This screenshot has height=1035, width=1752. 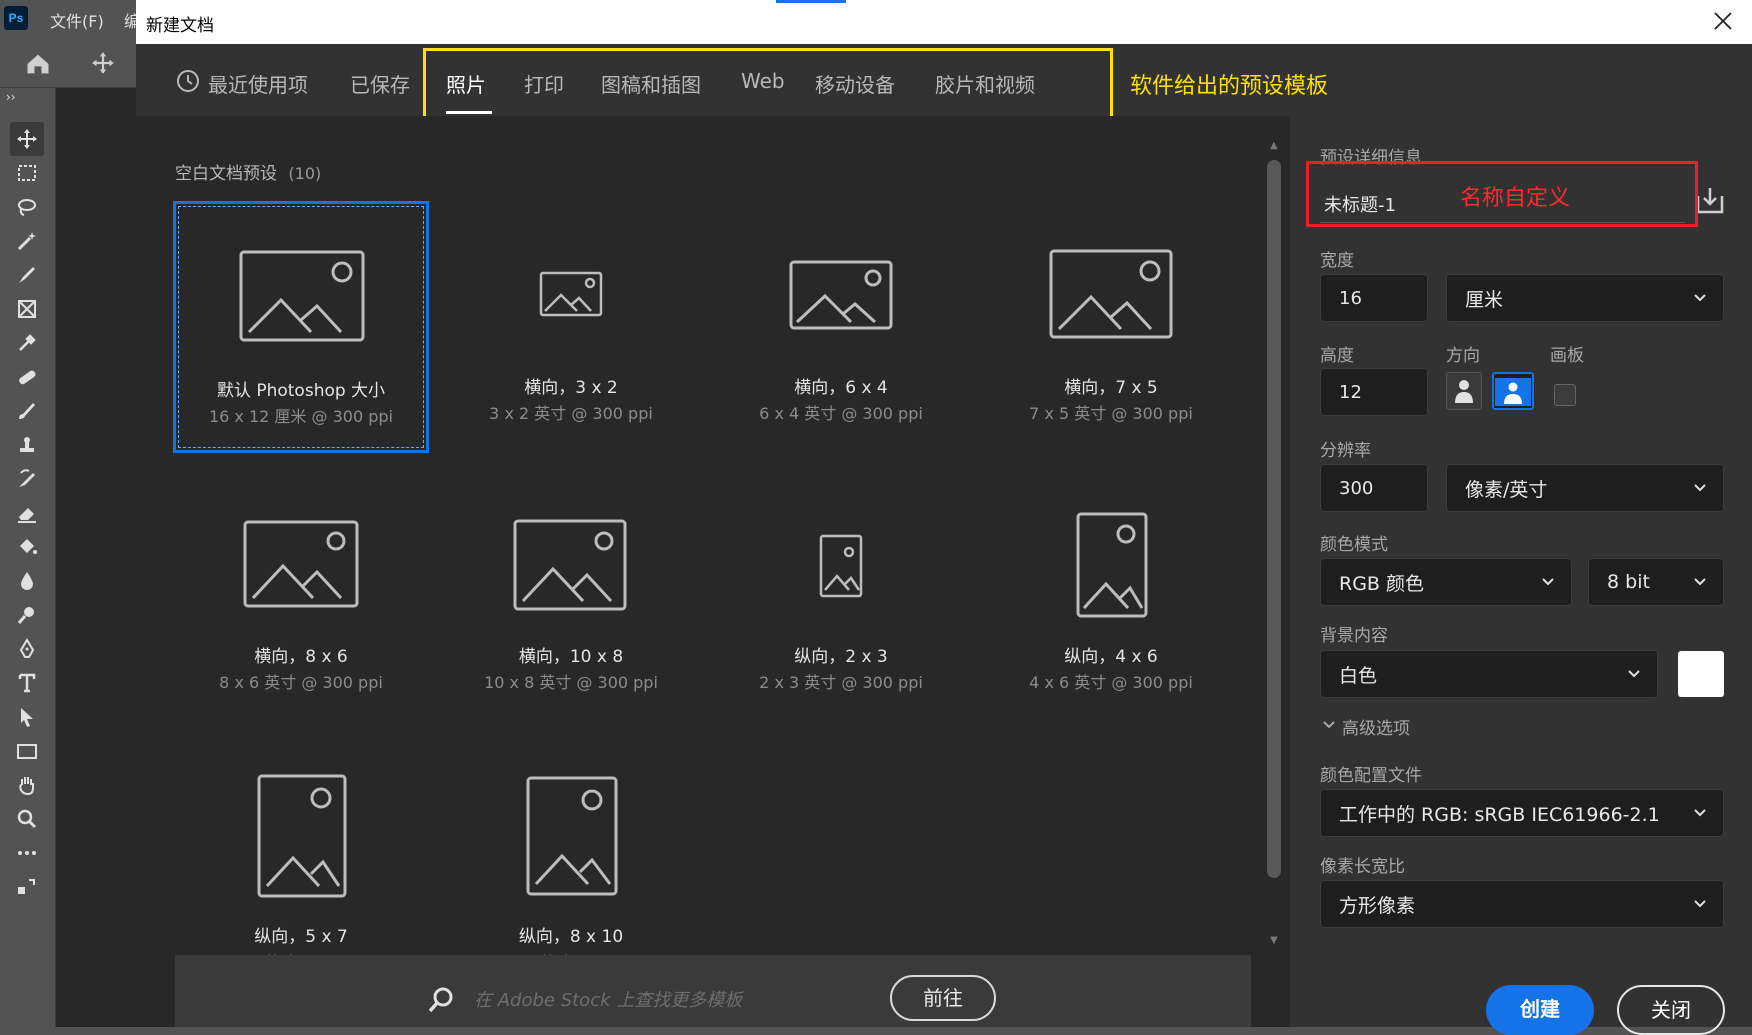 What do you see at coordinates (27, 547) in the screenshot?
I see `paint-bucket-icon` at bounding box center [27, 547].